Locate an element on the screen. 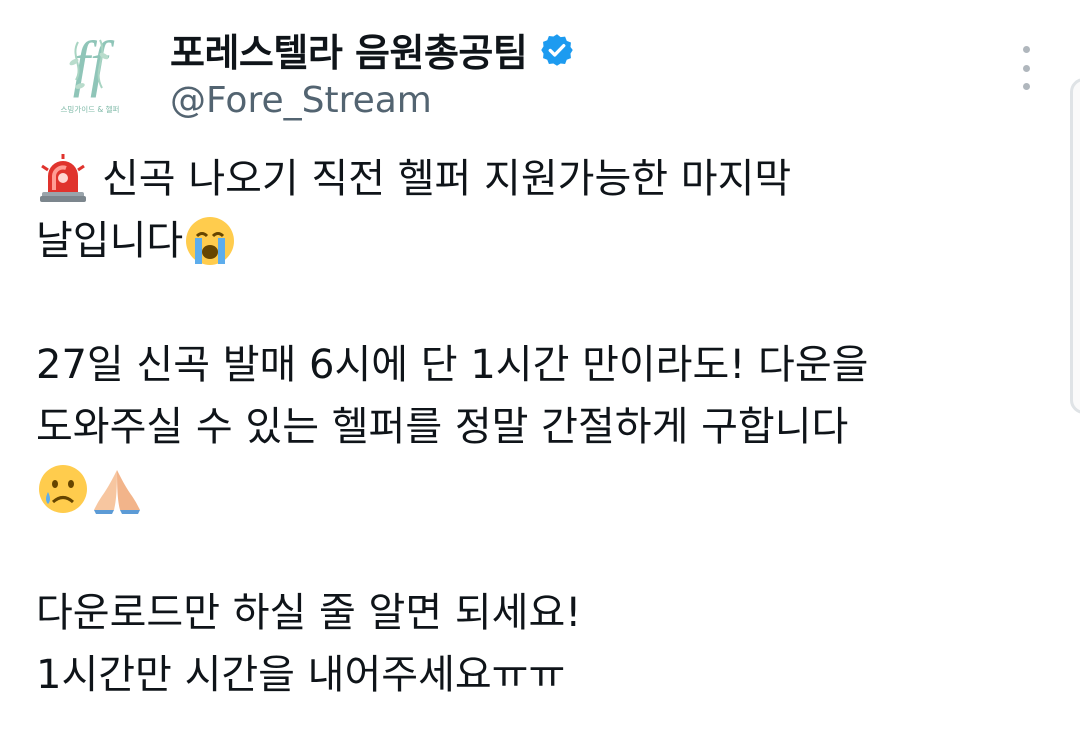 The width and height of the screenshot is (1080, 749). account-handle: @Fore_Stream is located at coordinates (301, 100).